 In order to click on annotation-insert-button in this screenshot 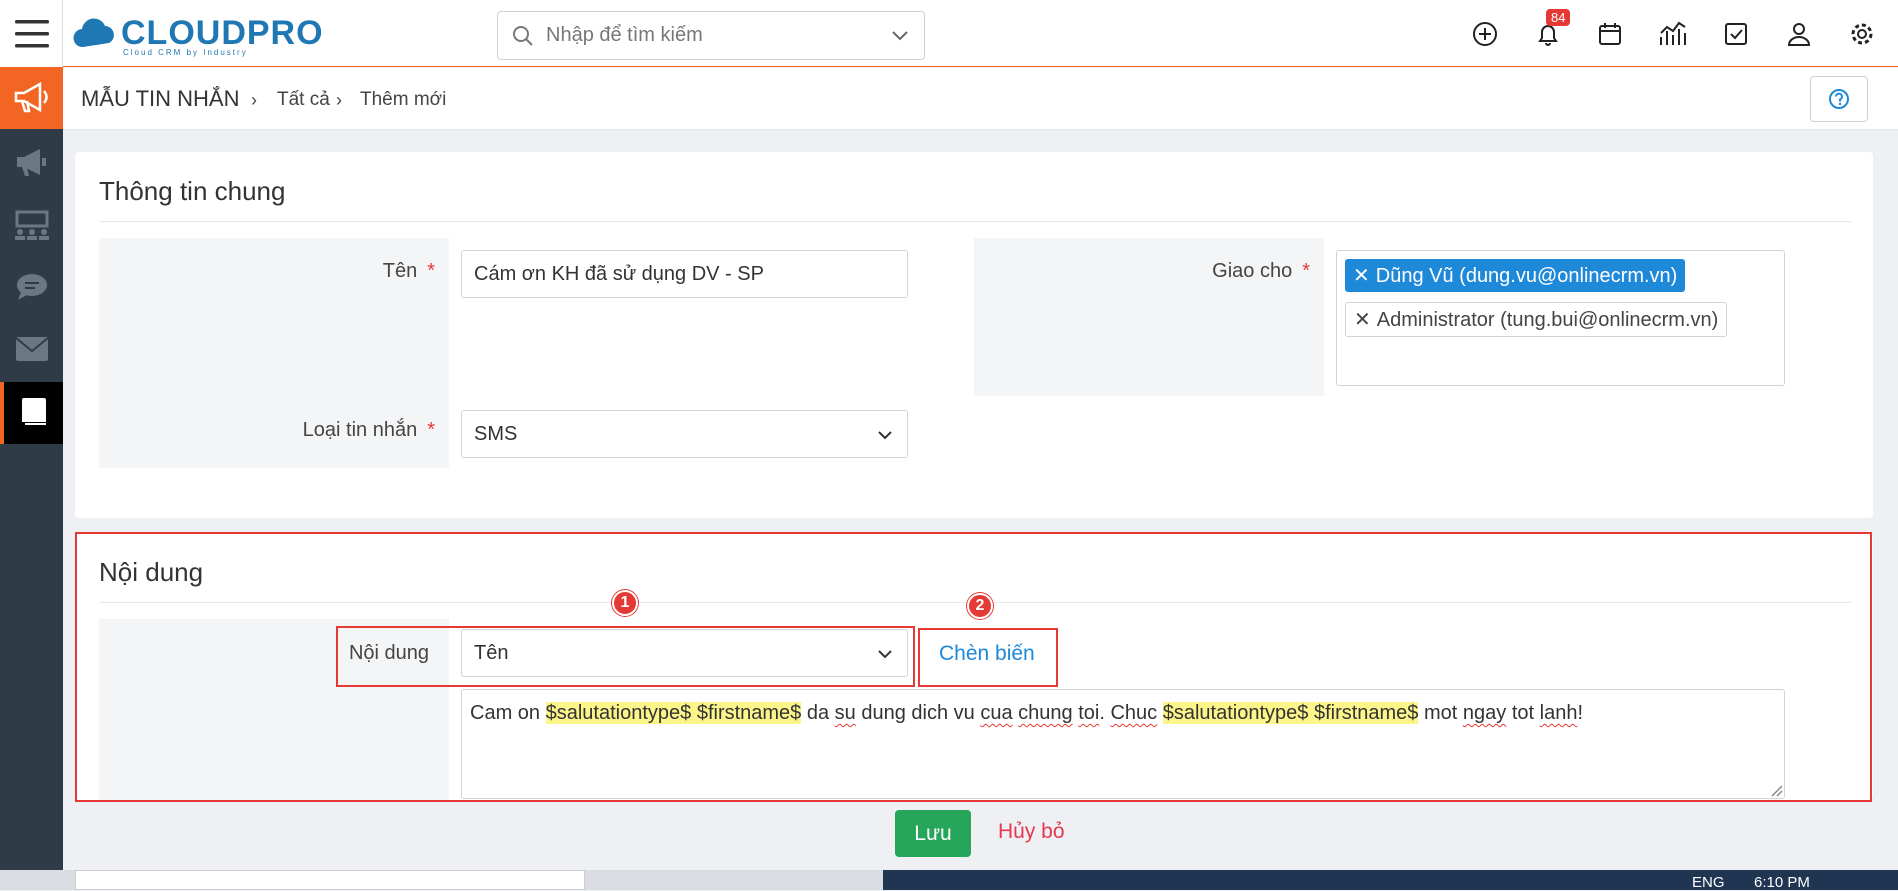, I will do `click(988, 657)`.